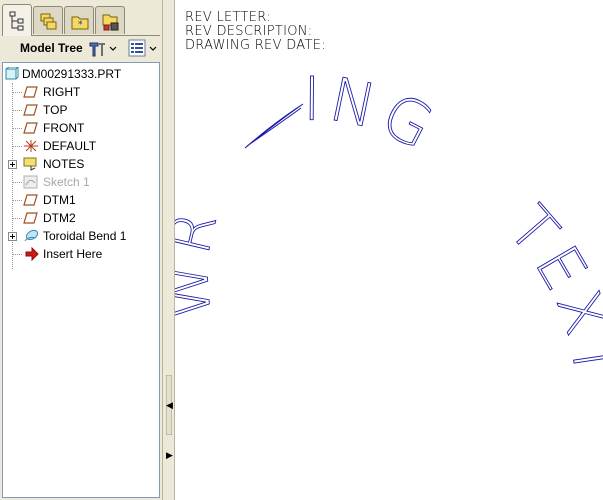 This screenshot has width=603, height=500. I want to click on model-tree-tab, so click(17, 20).